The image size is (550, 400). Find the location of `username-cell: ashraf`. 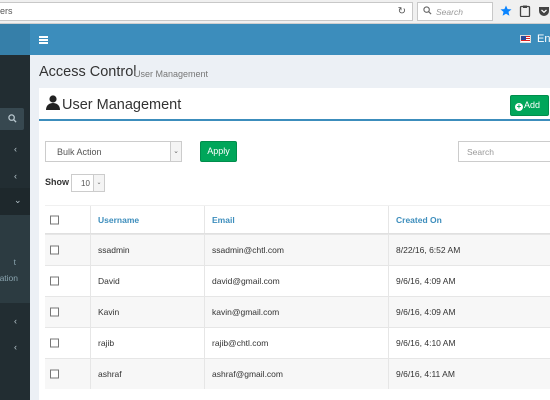

username-cell: ashraf is located at coordinates (147, 374).